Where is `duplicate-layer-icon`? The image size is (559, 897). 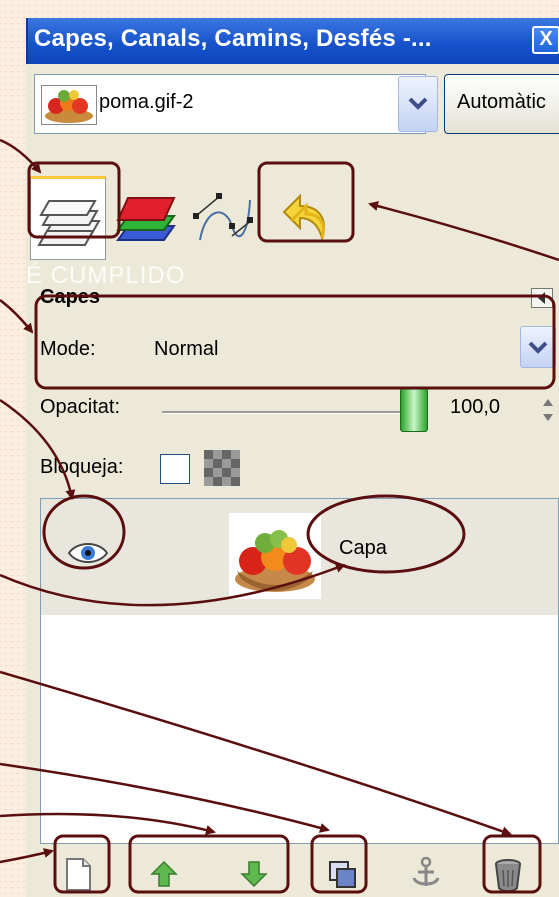 duplicate-layer-icon is located at coordinates (342, 874).